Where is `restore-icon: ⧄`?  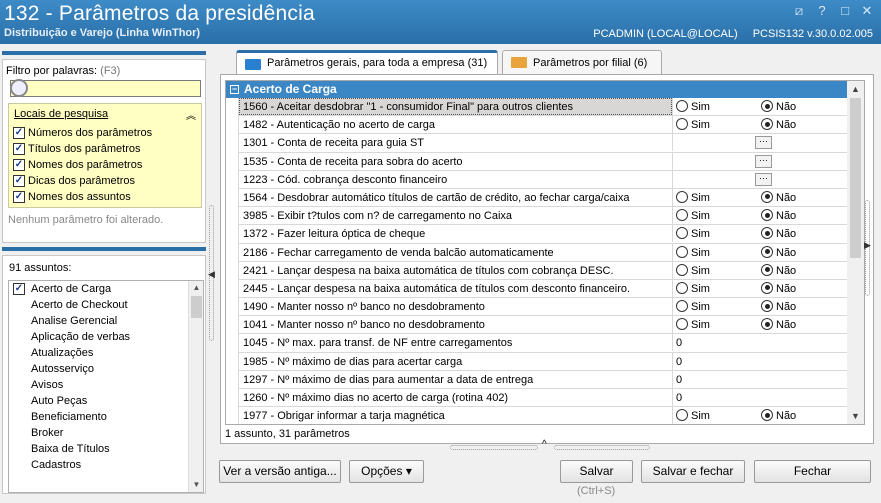 restore-icon: ⧄ is located at coordinates (799, 11).